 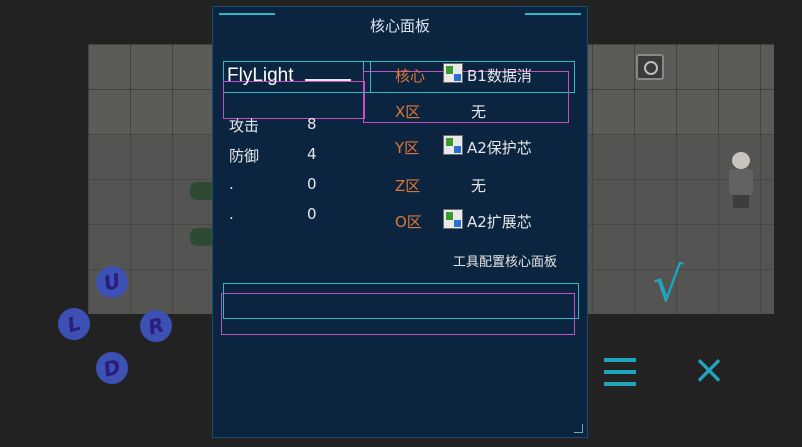 I want to click on close-button: ×, so click(x=709, y=370).